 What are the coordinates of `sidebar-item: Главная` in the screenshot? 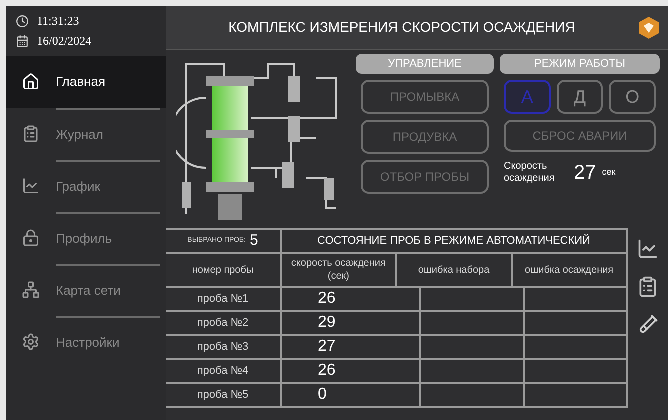 It's located at (86, 82).